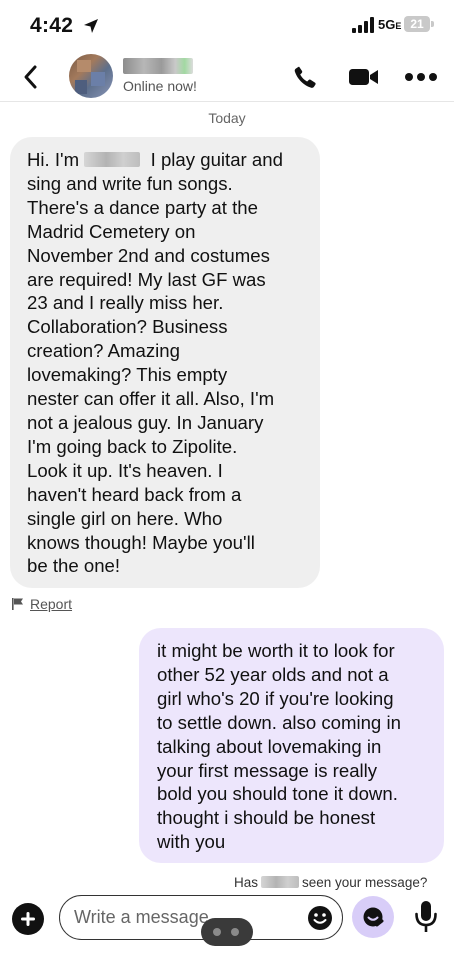 Image resolution: width=454 pixels, height=960 pixels. Describe the element at coordinates (276, 650) in the screenshot. I see `message-line: it might be worth it to look for` at that location.